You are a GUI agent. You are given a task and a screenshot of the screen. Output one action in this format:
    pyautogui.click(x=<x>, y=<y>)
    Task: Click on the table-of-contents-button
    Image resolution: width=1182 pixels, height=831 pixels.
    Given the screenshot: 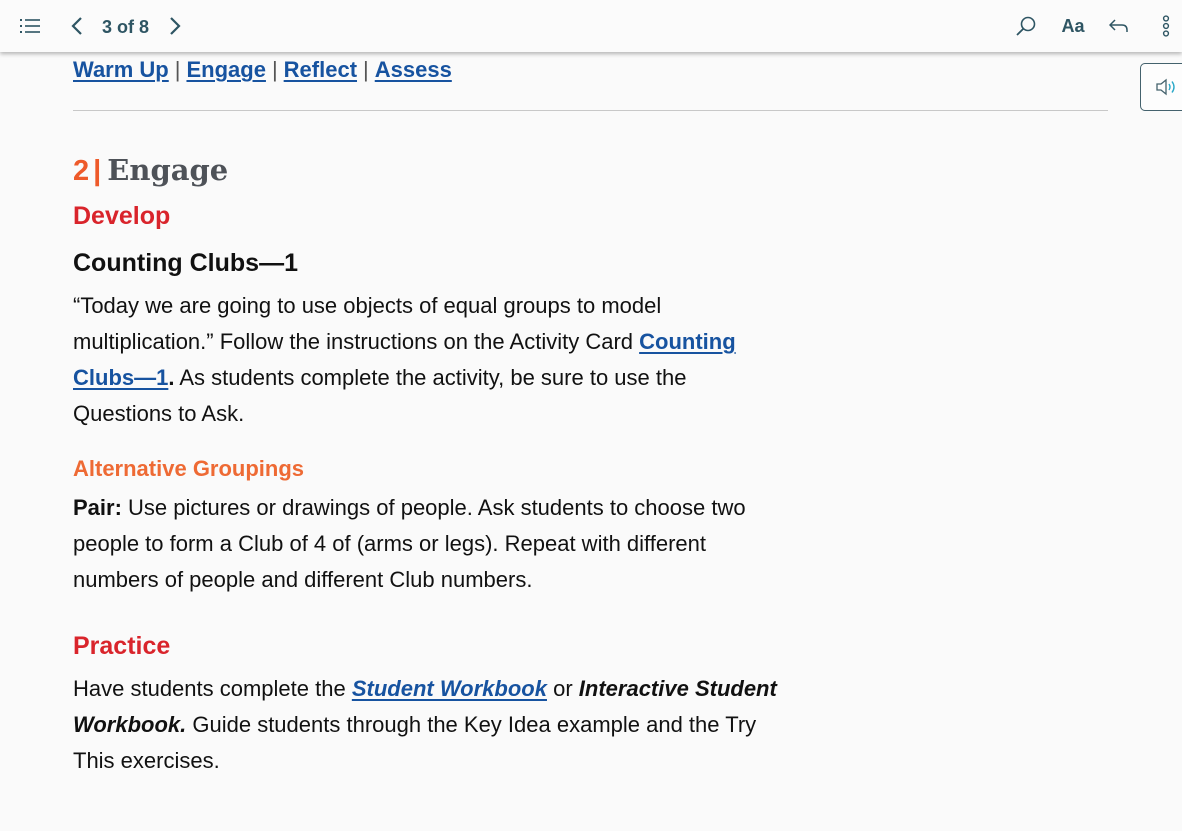 What is the action you would take?
    pyautogui.click(x=30, y=26)
    